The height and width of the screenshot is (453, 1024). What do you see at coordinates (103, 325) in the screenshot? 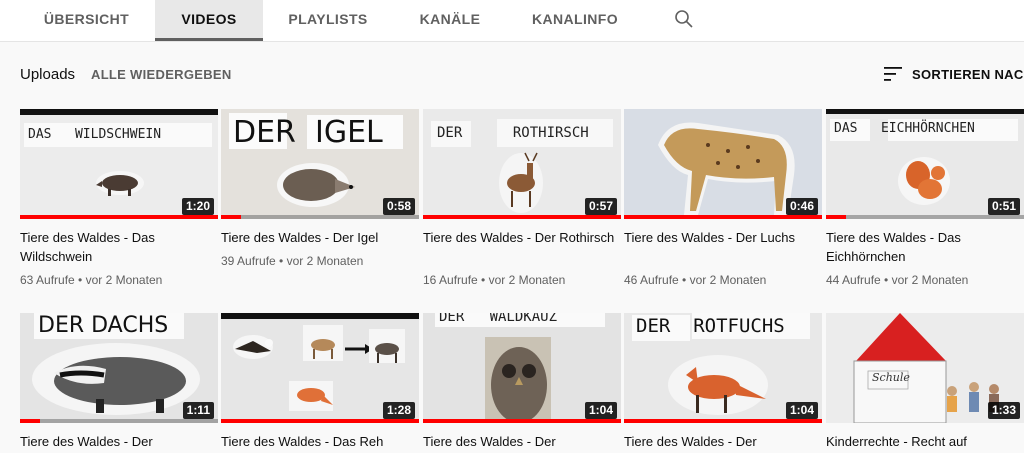
I see `thumbnail-text: DER DACHS` at bounding box center [103, 325].